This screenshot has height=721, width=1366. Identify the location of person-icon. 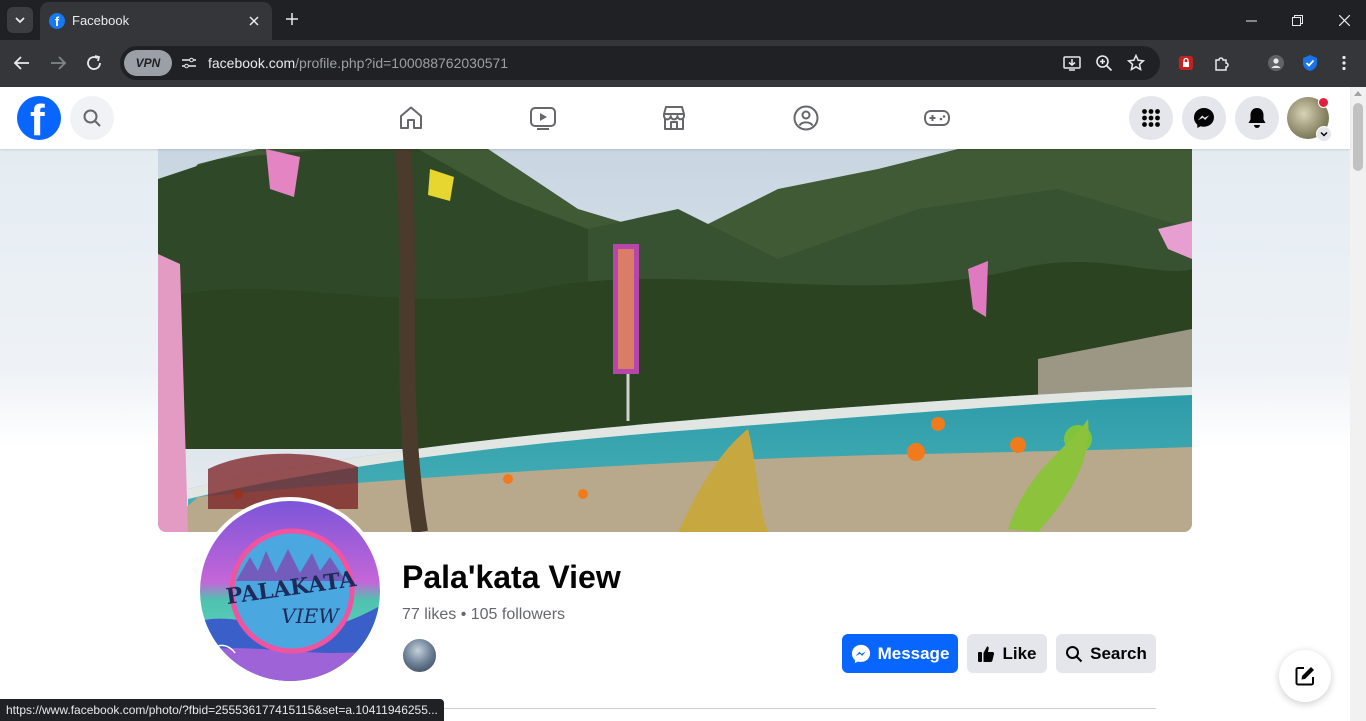
(1276, 63).